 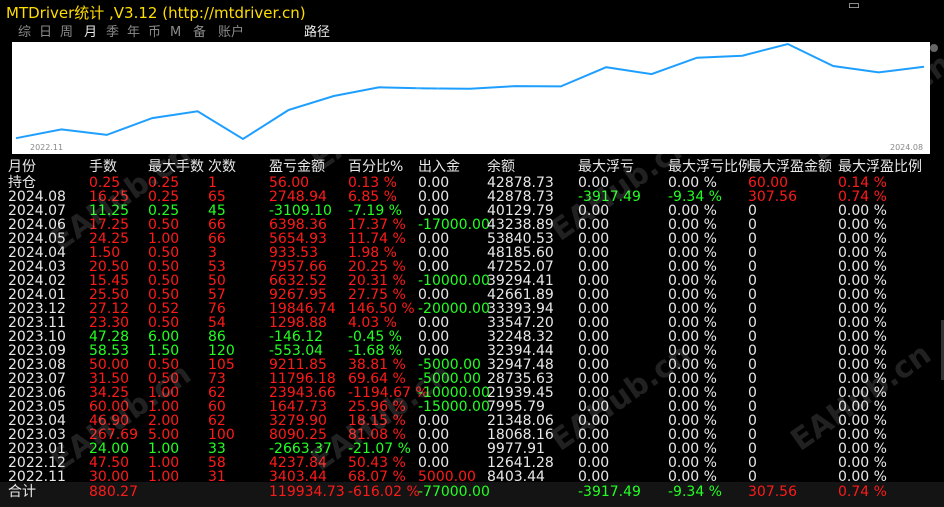 What do you see at coordinates (109, 351) in the screenshot?
I see `table-row-12-col-1: 58.53` at bounding box center [109, 351].